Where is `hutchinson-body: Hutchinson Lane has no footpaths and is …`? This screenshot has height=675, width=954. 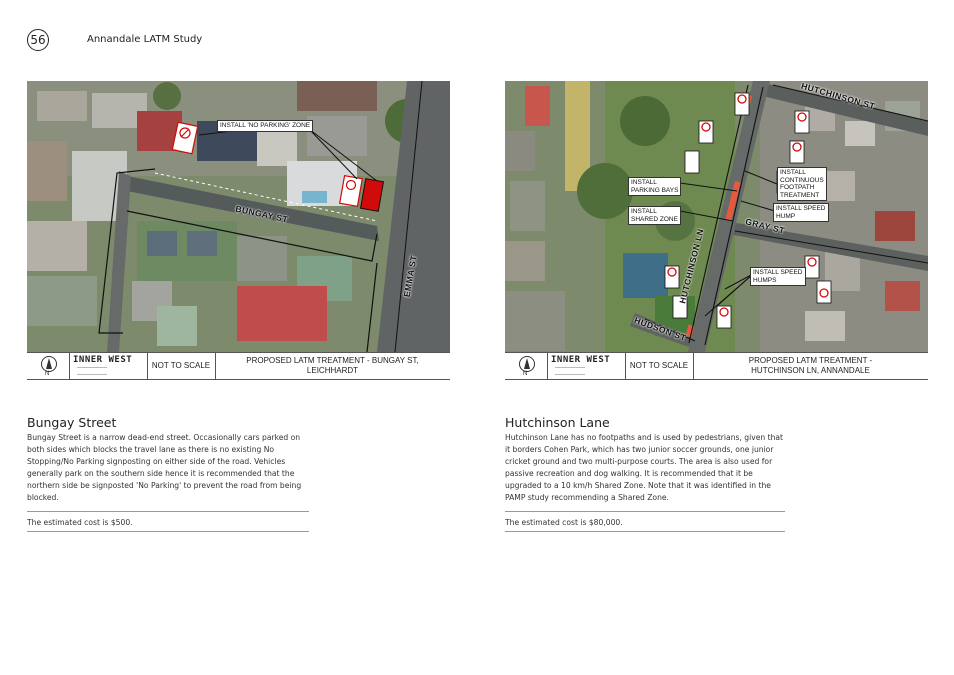 hutchinson-body: Hutchinson Lane has no footpaths and is … is located at coordinates (644, 467).